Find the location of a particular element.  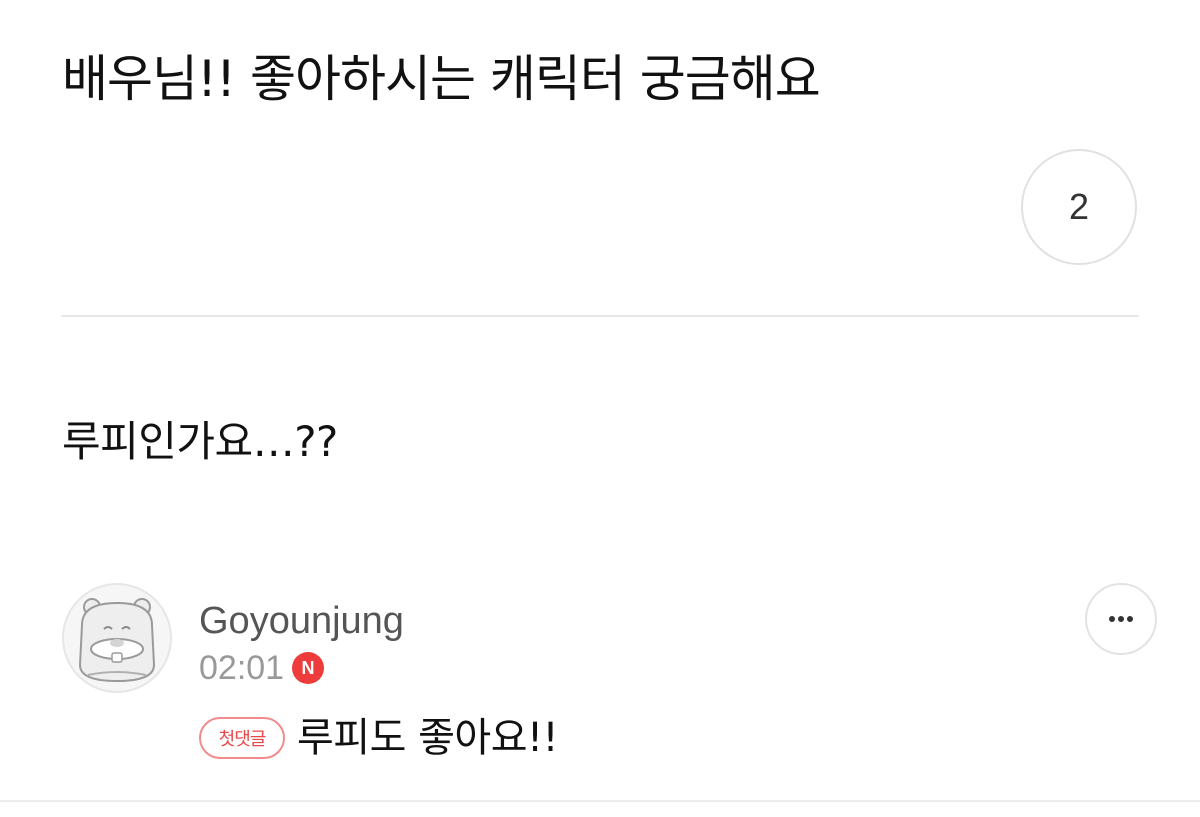

comment-count: 2 is located at coordinates (1079, 206).